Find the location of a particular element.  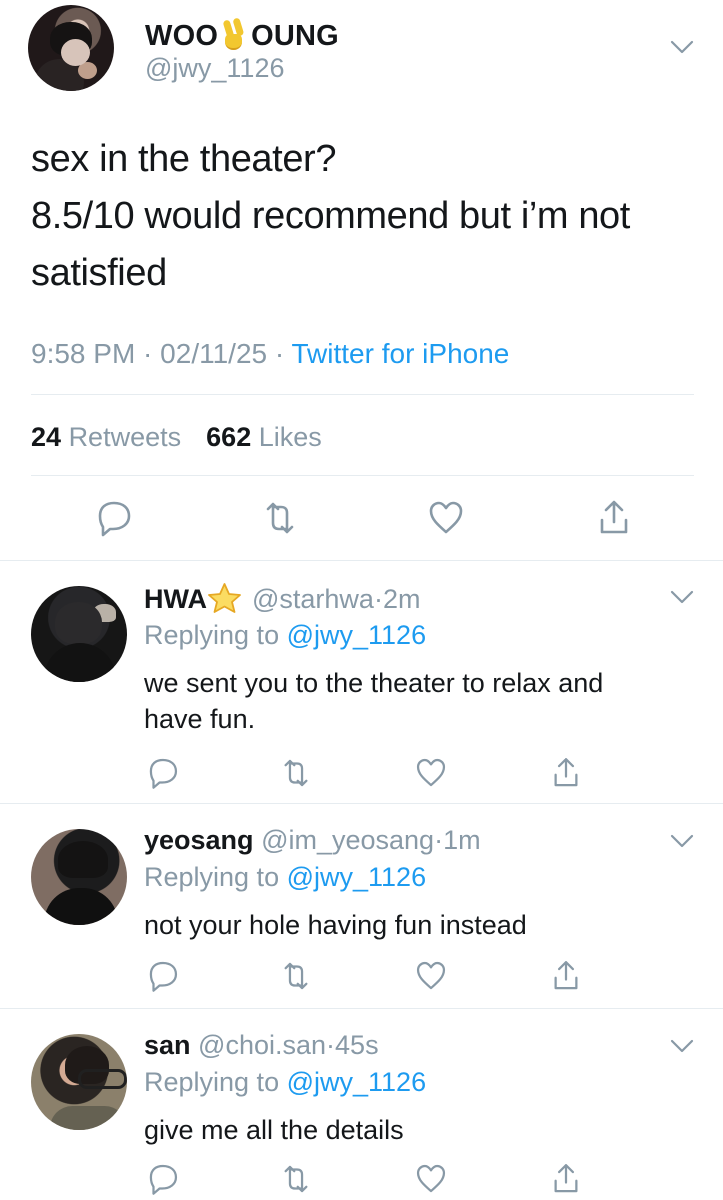

likes-count: 662 is located at coordinates (229, 437).